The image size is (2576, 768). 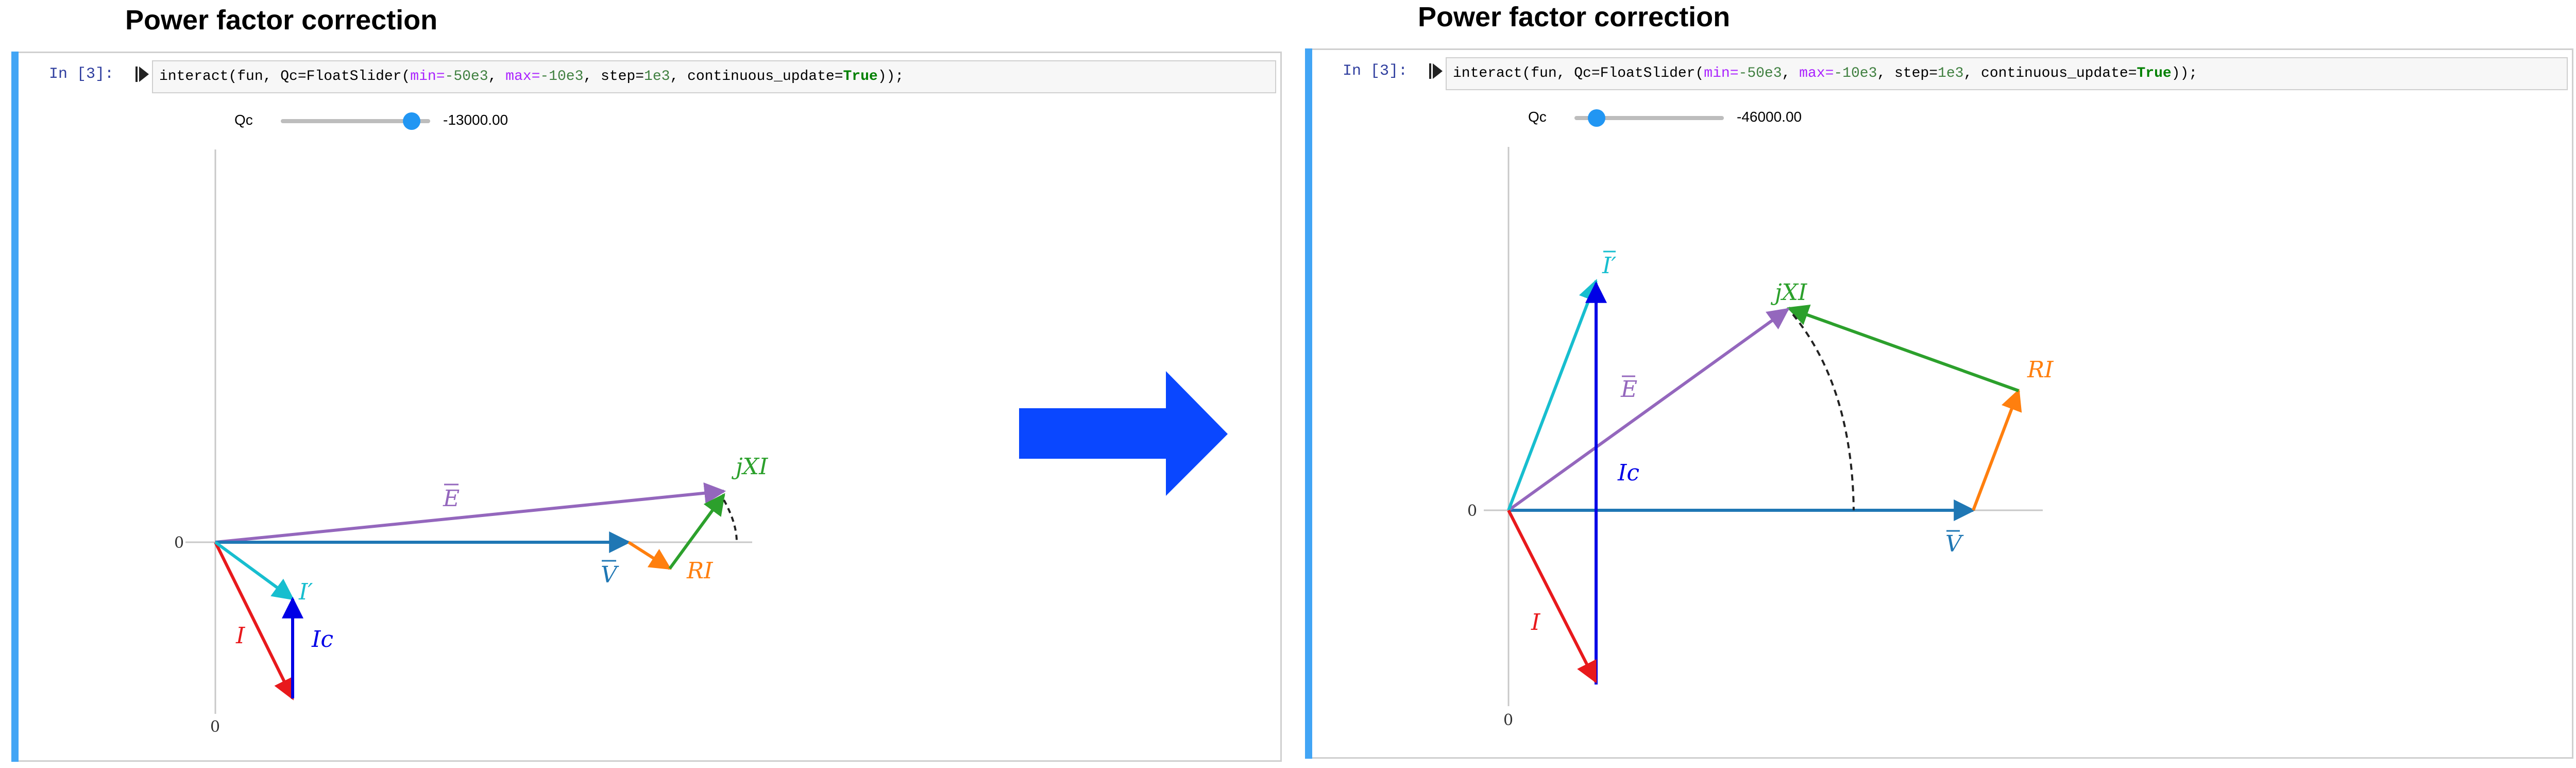 What do you see at coordinates (475, 120) in the screenshot?
I see `slider-value: -13000.00` at bounding box center [475, 120].